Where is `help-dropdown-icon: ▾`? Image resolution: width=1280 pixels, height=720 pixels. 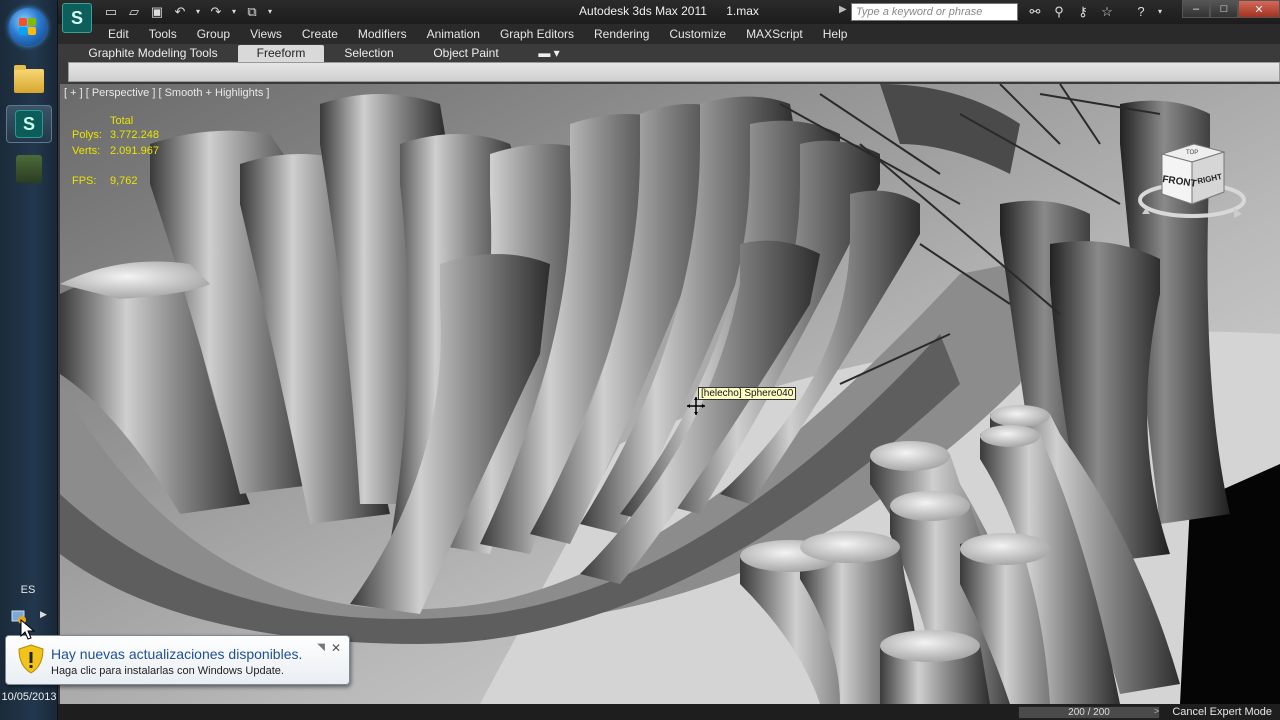 help-dropdown-icon: ▾ is located at coordinates (1160, 11).